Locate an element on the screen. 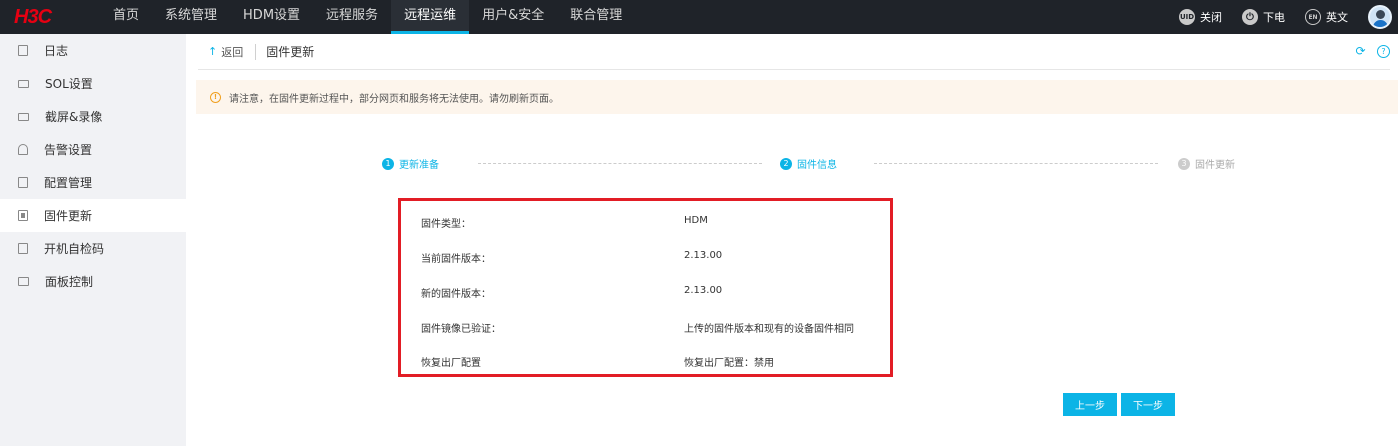 This screenshot has width=1398, height=446. panel-icon is located at coordinates (23, 281).